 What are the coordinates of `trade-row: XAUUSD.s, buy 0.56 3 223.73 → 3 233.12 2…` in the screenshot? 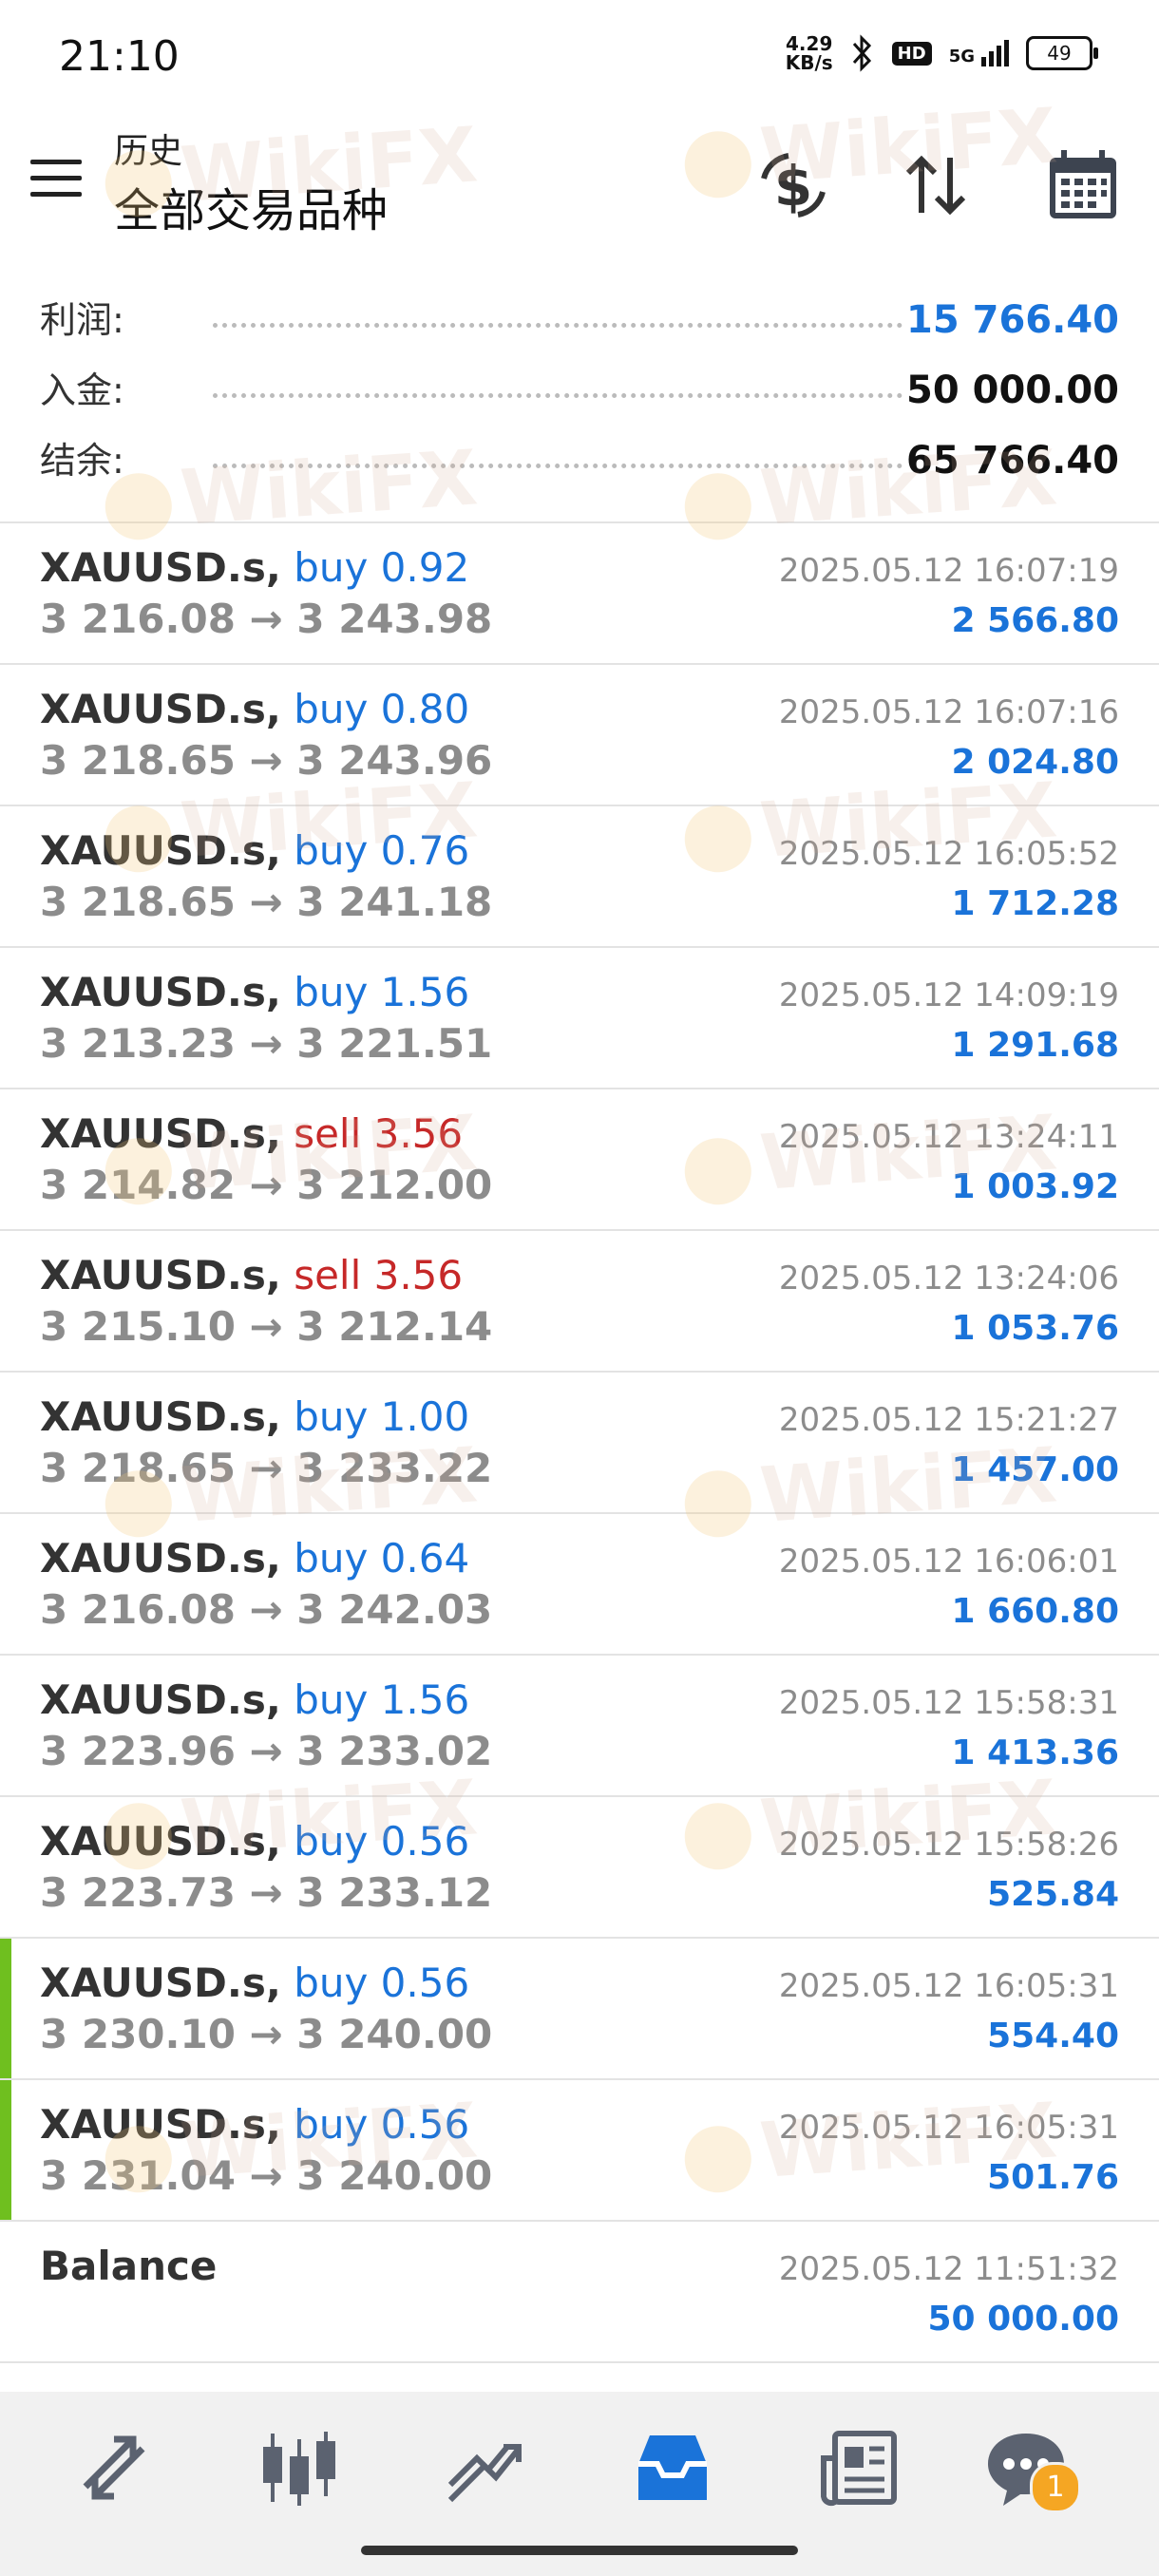 It's located at (579, 1866).